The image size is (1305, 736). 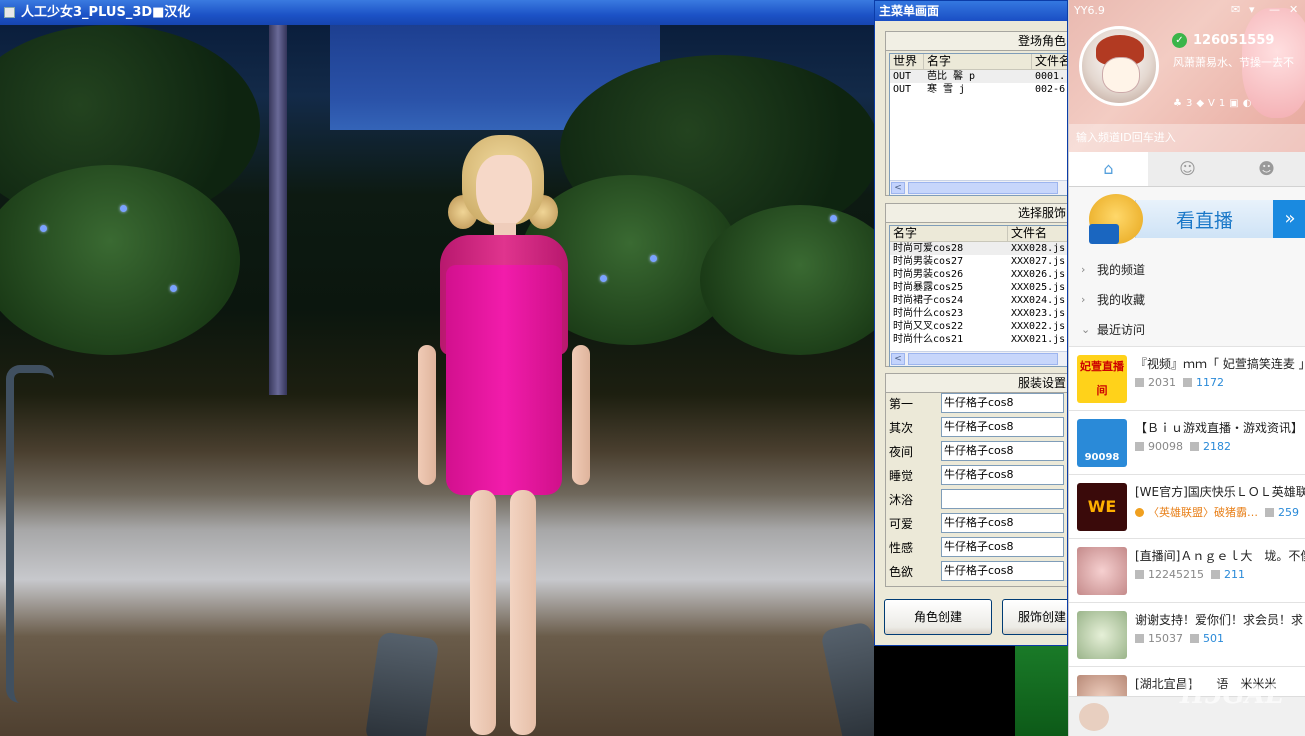 What do you see at coordinates (1038, 313) in the screenshot?
I see `cell-file: XXX023.js` at bounding box center [1038, 313].